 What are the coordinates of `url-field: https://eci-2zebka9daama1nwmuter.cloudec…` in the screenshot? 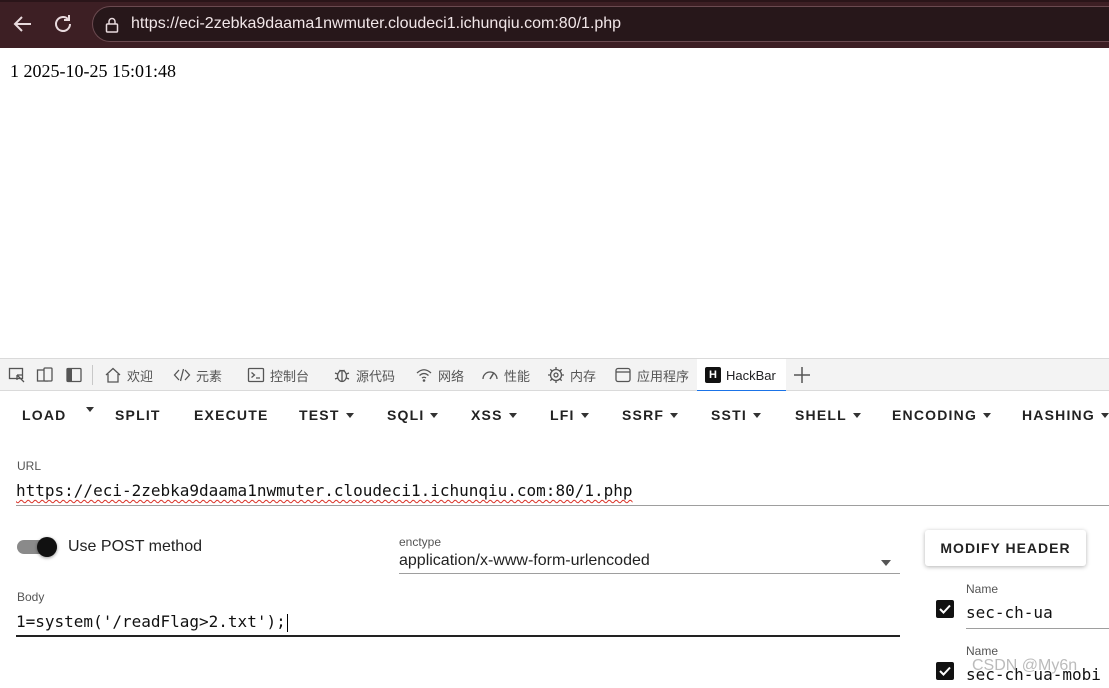 It's located at (324, 490).